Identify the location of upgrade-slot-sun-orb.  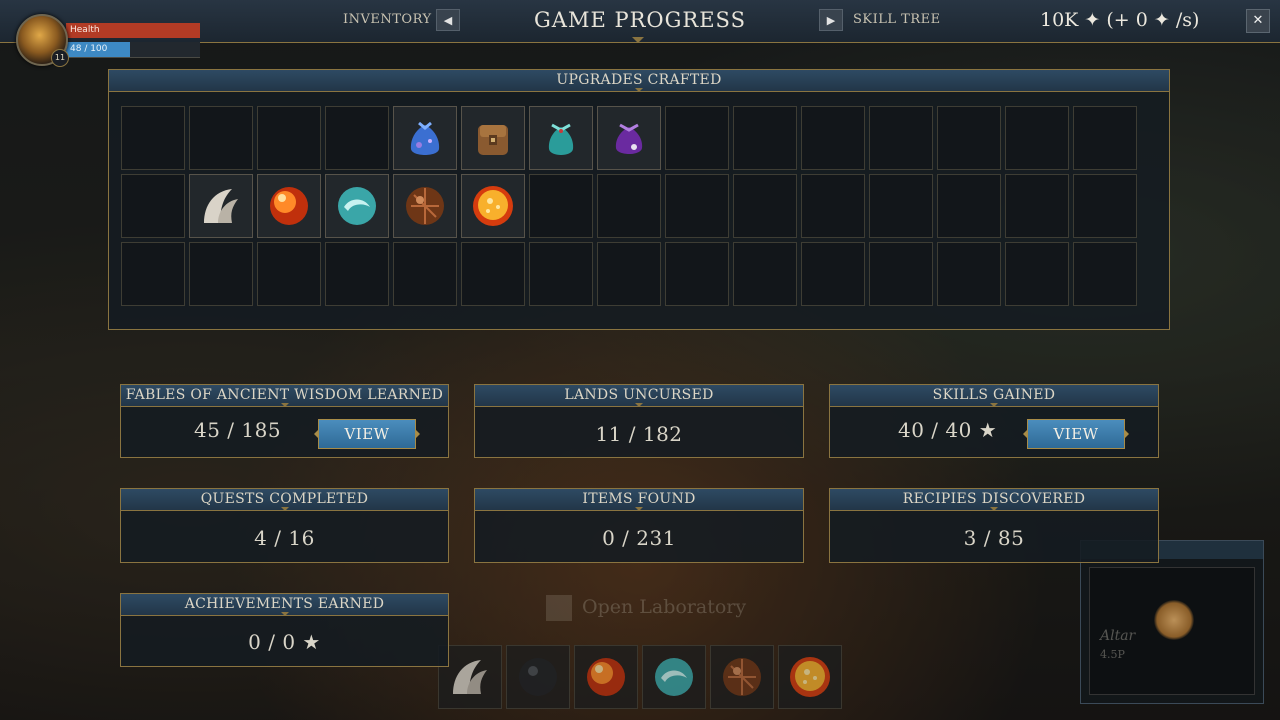
(493, 206).